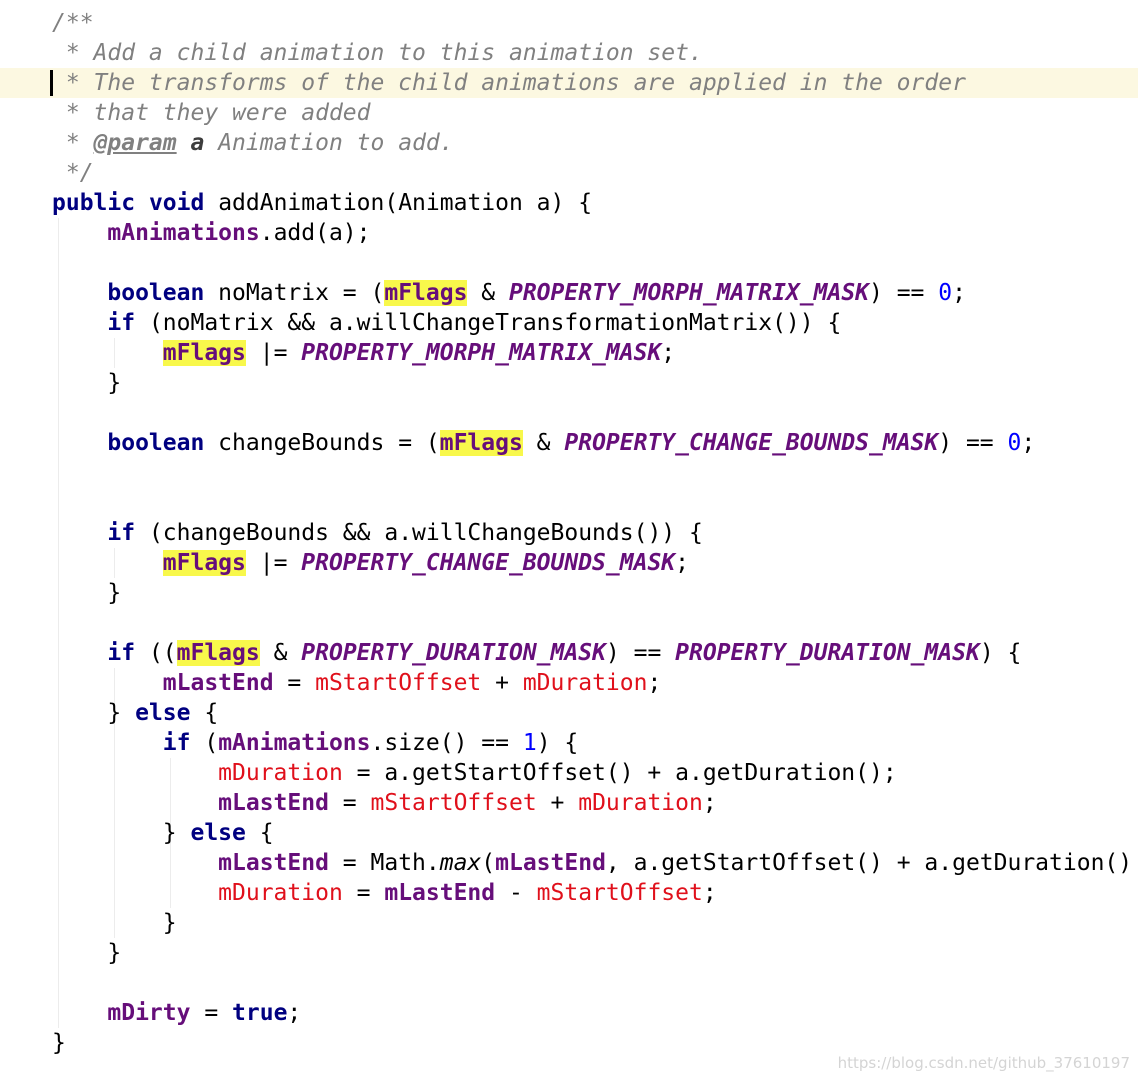  Describe the element at coordinates (280, 773) in the screenshot. I see `code-token: mDuration` at that location.